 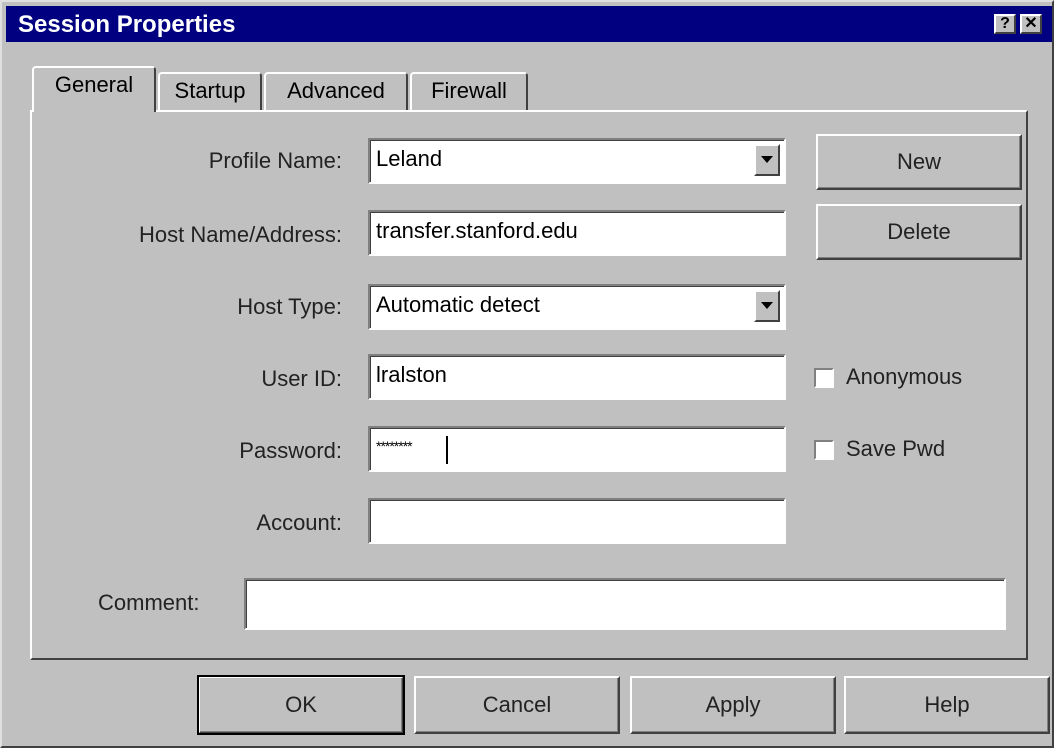 What do you see at coordinates (577, 307) in the screenshot?
I see `host-type-dropdown: Automatic detect` at bounding box center [577, 307].